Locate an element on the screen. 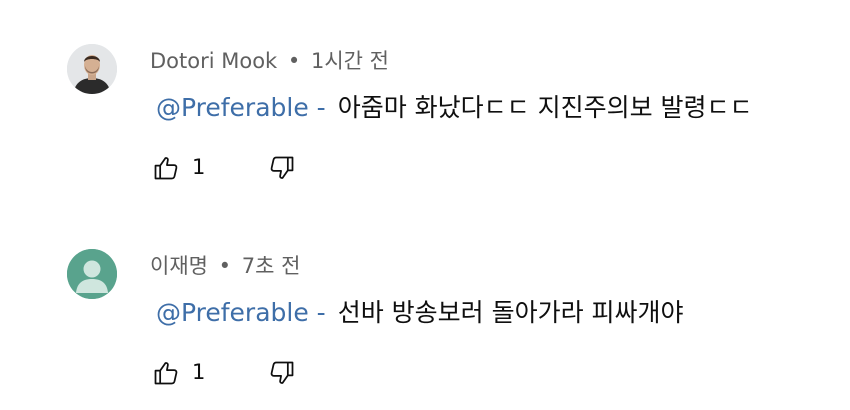 The image size is (850, 410). comment-body: @Preferable - 선바 방송보러 돌아가라 피싸개야 is located at coordinates (420, 311).